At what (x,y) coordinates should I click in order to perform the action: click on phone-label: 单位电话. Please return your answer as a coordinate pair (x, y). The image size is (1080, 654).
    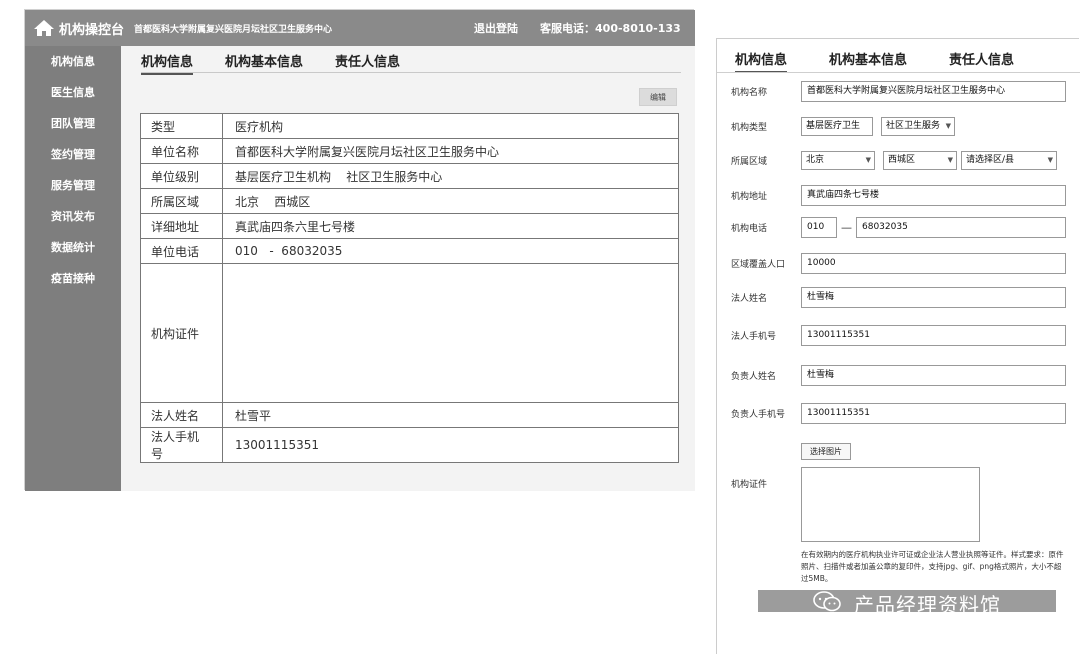
    Looking at the image, I should click on (181, 251).